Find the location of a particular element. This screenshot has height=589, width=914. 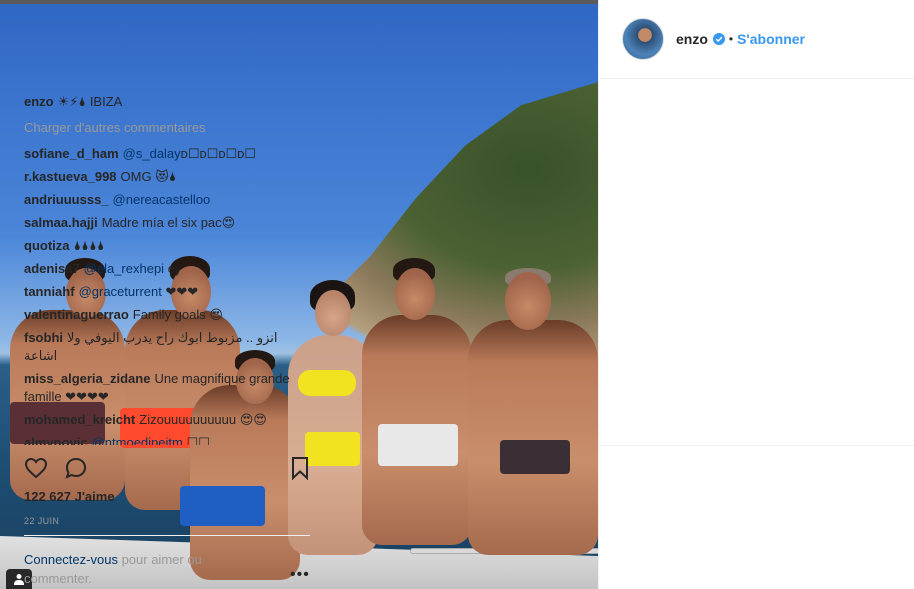

login-prompt: Connectez-vous pour aimer ou commenter. is located at coordinates (144, 569).